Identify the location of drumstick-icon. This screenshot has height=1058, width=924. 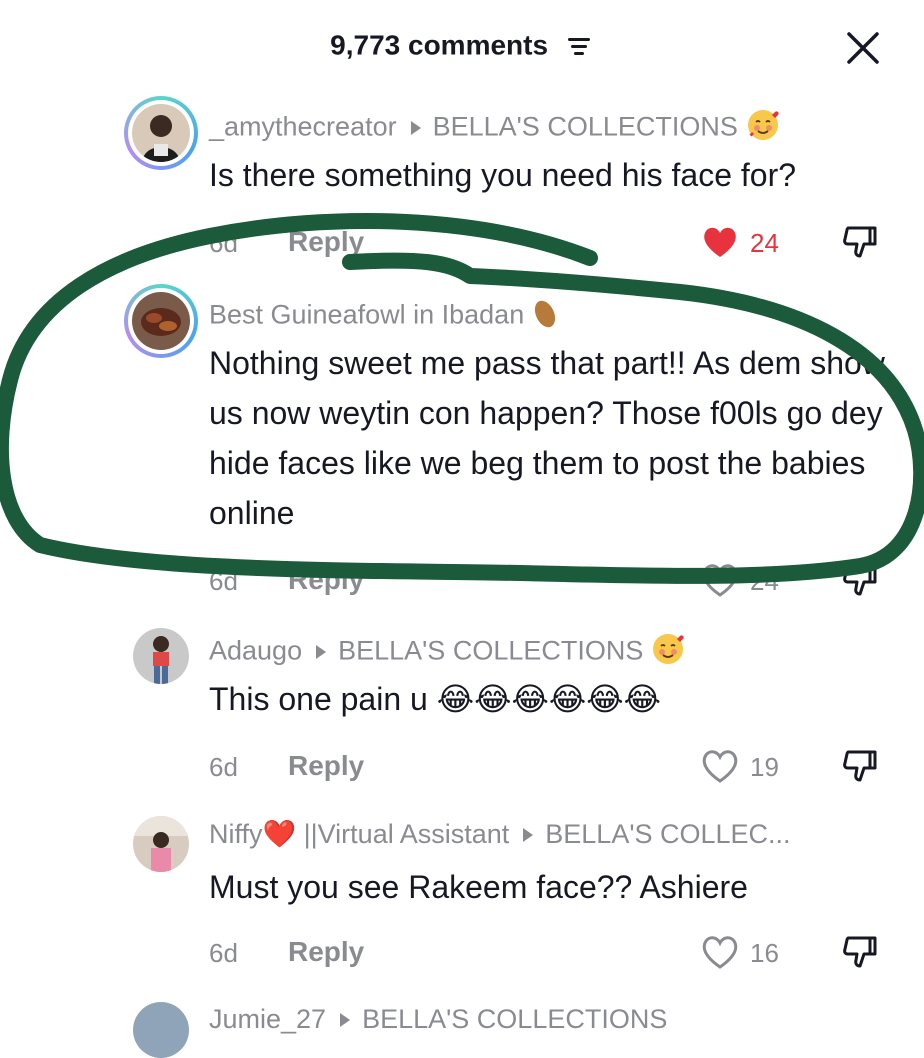
(547, 316).